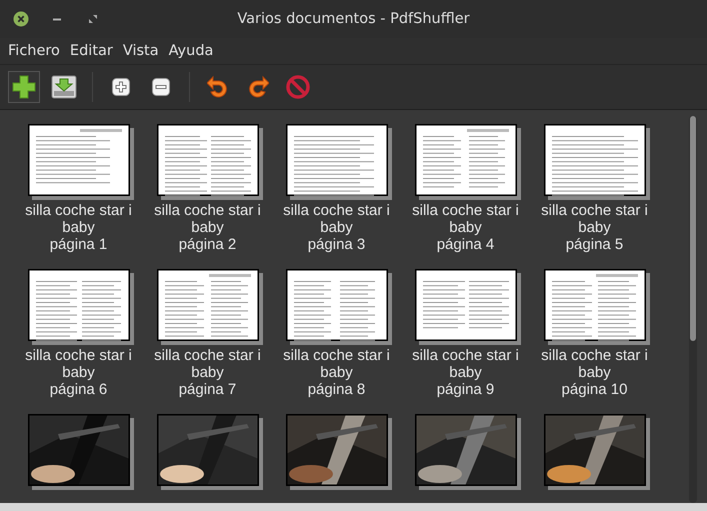 The image size is (707, 511). I want to click on page-number: página 1, so click(78, 244).